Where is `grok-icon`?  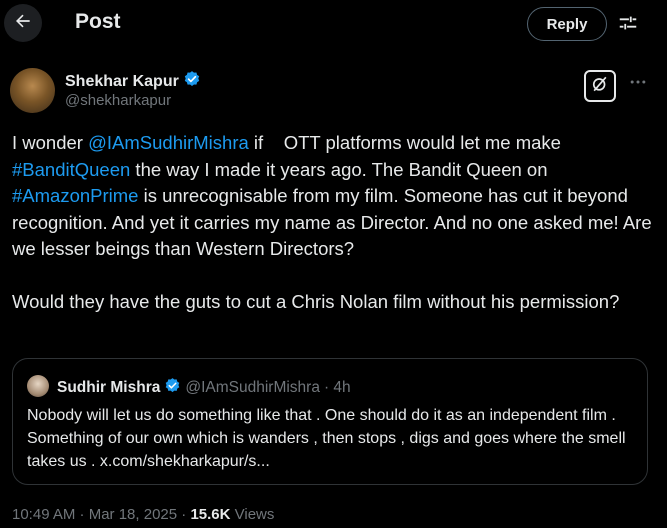 grok-icon is located at coordinates (600, 86).